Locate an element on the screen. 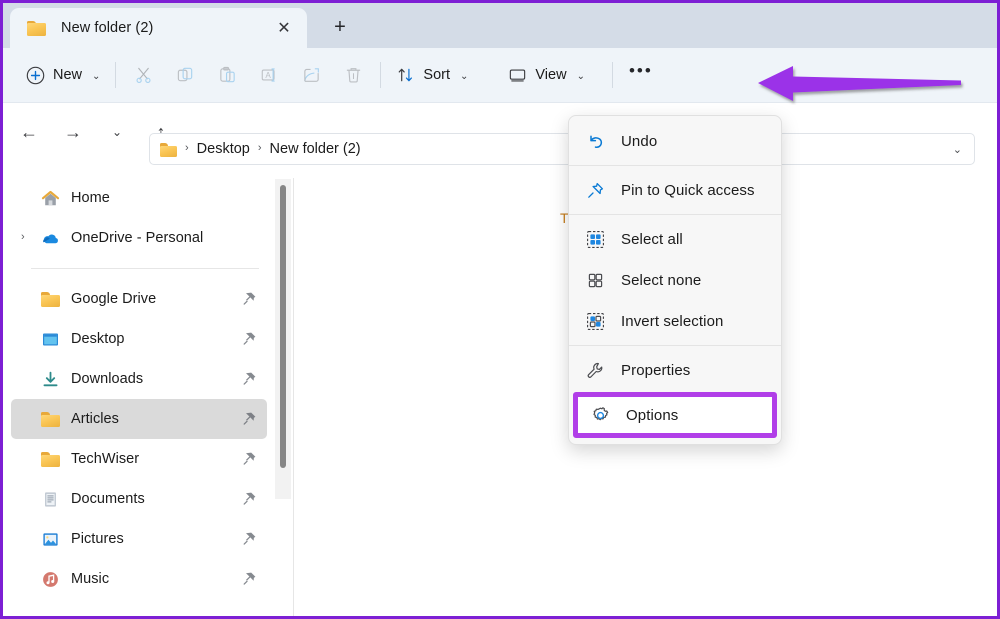  options-highlight-box: Options is located at coordinates (675, 415).